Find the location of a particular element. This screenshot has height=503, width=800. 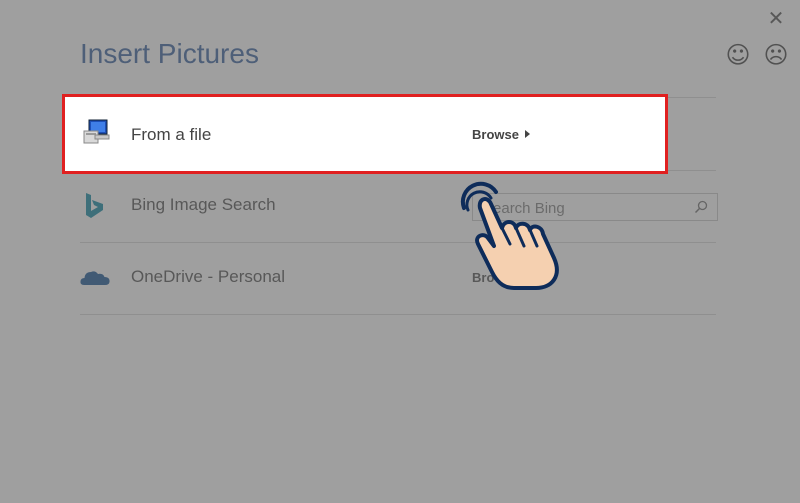

from-a-file-row: From a file Browse is located at coordinates (365, 134).